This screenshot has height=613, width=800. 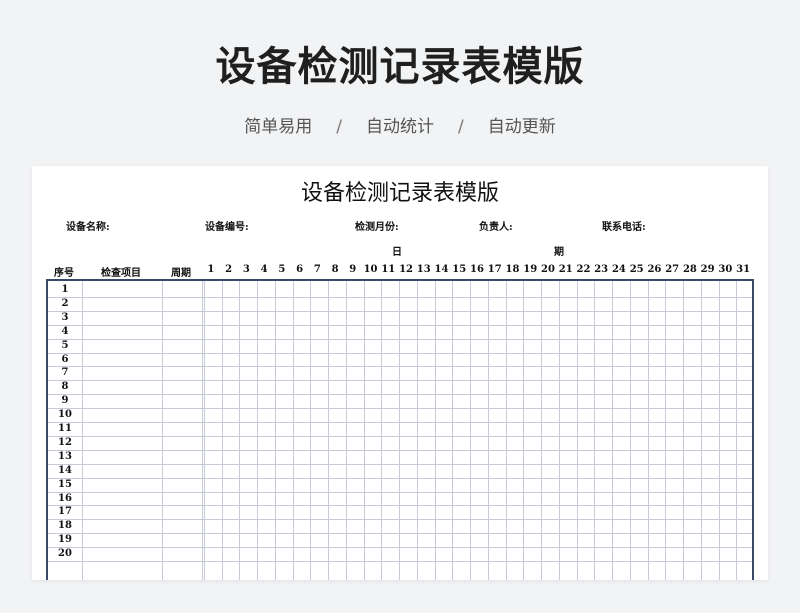 What do you see at coordinates (65, 470) in the screenshot?
I see `row-number: 14` at bounding box center [65, 470].